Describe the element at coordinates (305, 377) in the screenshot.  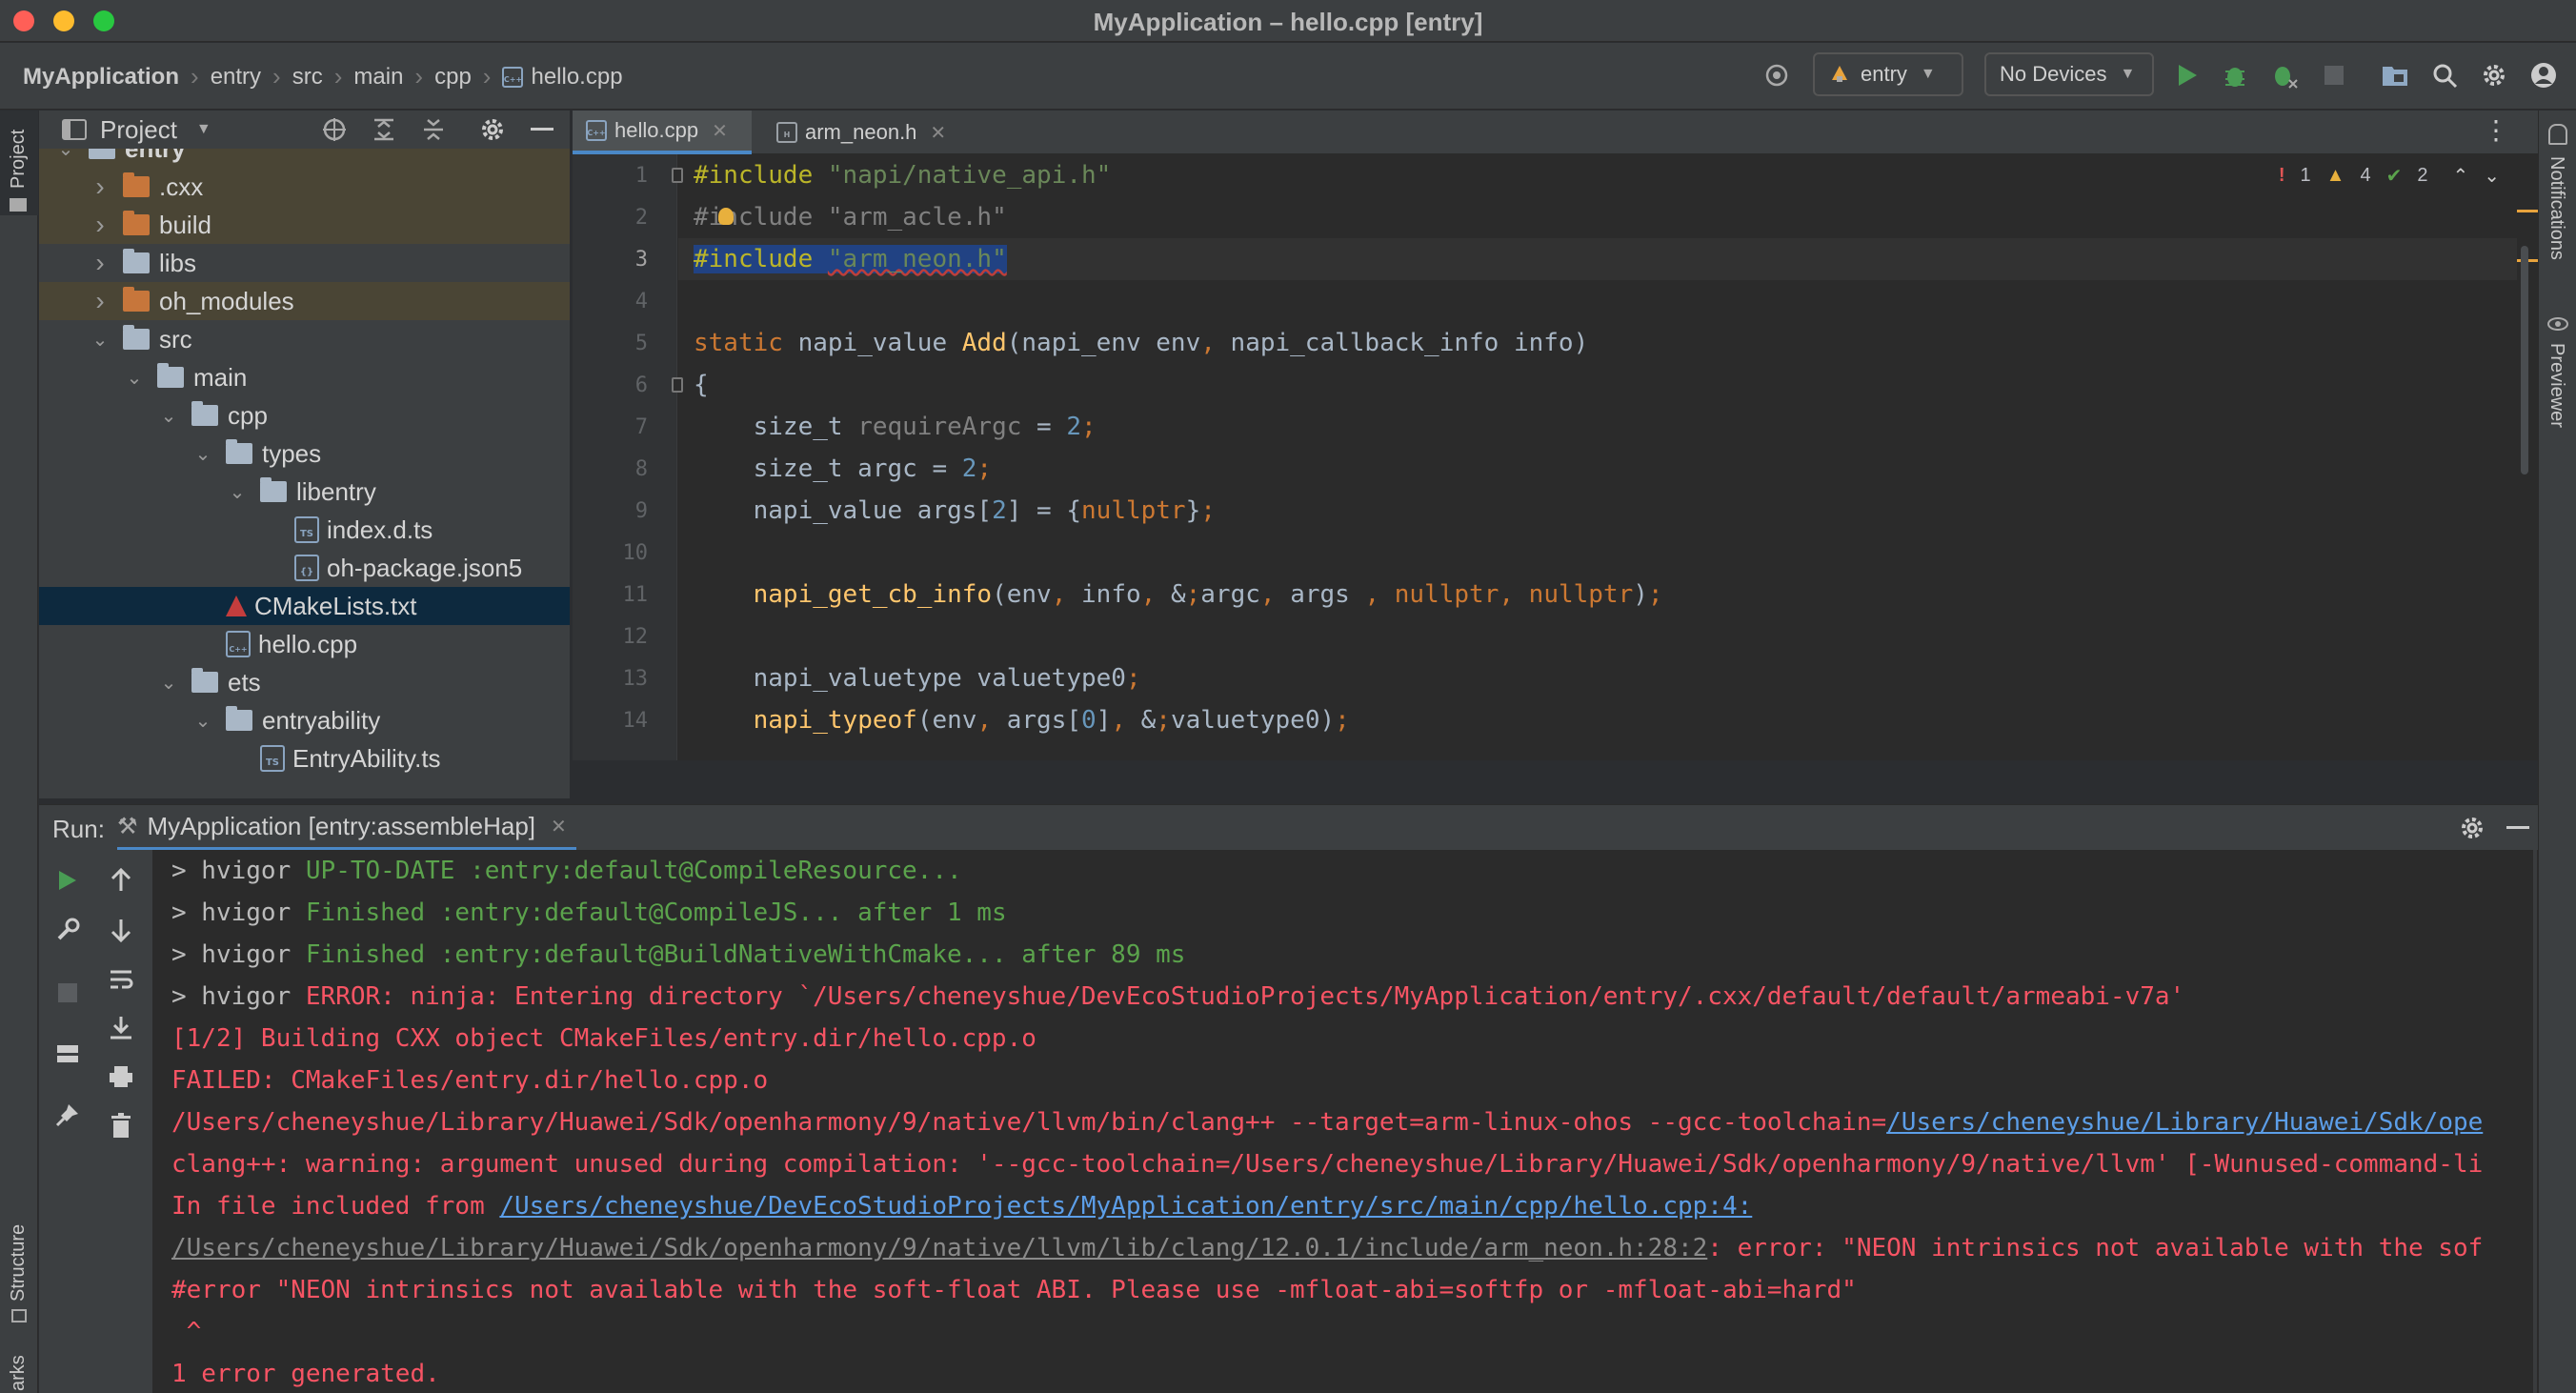
I see `tree-item: ⌄ main` at that location.